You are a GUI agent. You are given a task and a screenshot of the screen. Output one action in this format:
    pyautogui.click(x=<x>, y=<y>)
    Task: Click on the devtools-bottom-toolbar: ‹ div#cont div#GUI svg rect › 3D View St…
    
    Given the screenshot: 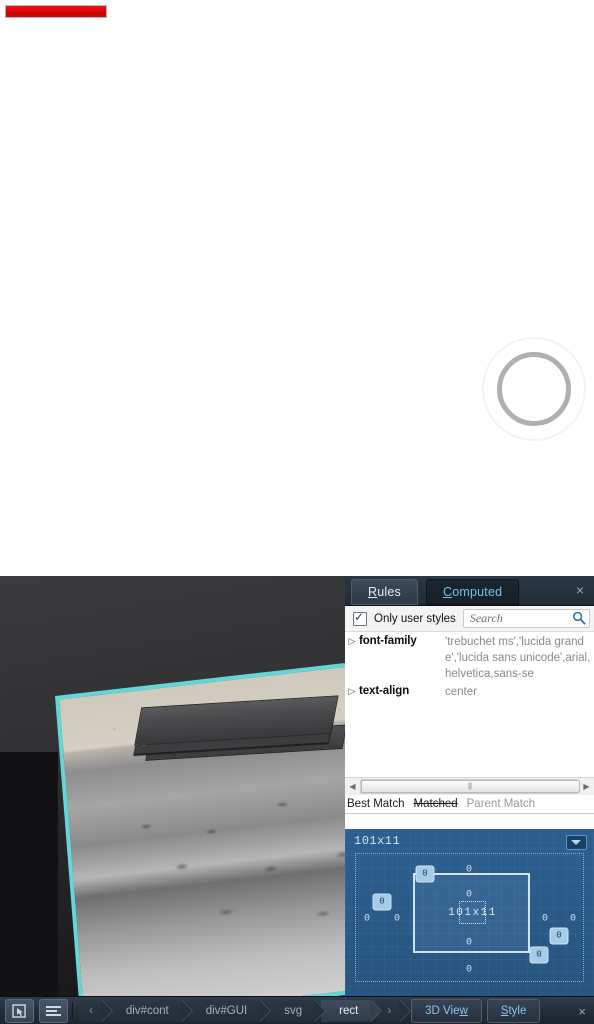 What is the action you would take?
    pyautogui.click(x=297, y=1010)
    